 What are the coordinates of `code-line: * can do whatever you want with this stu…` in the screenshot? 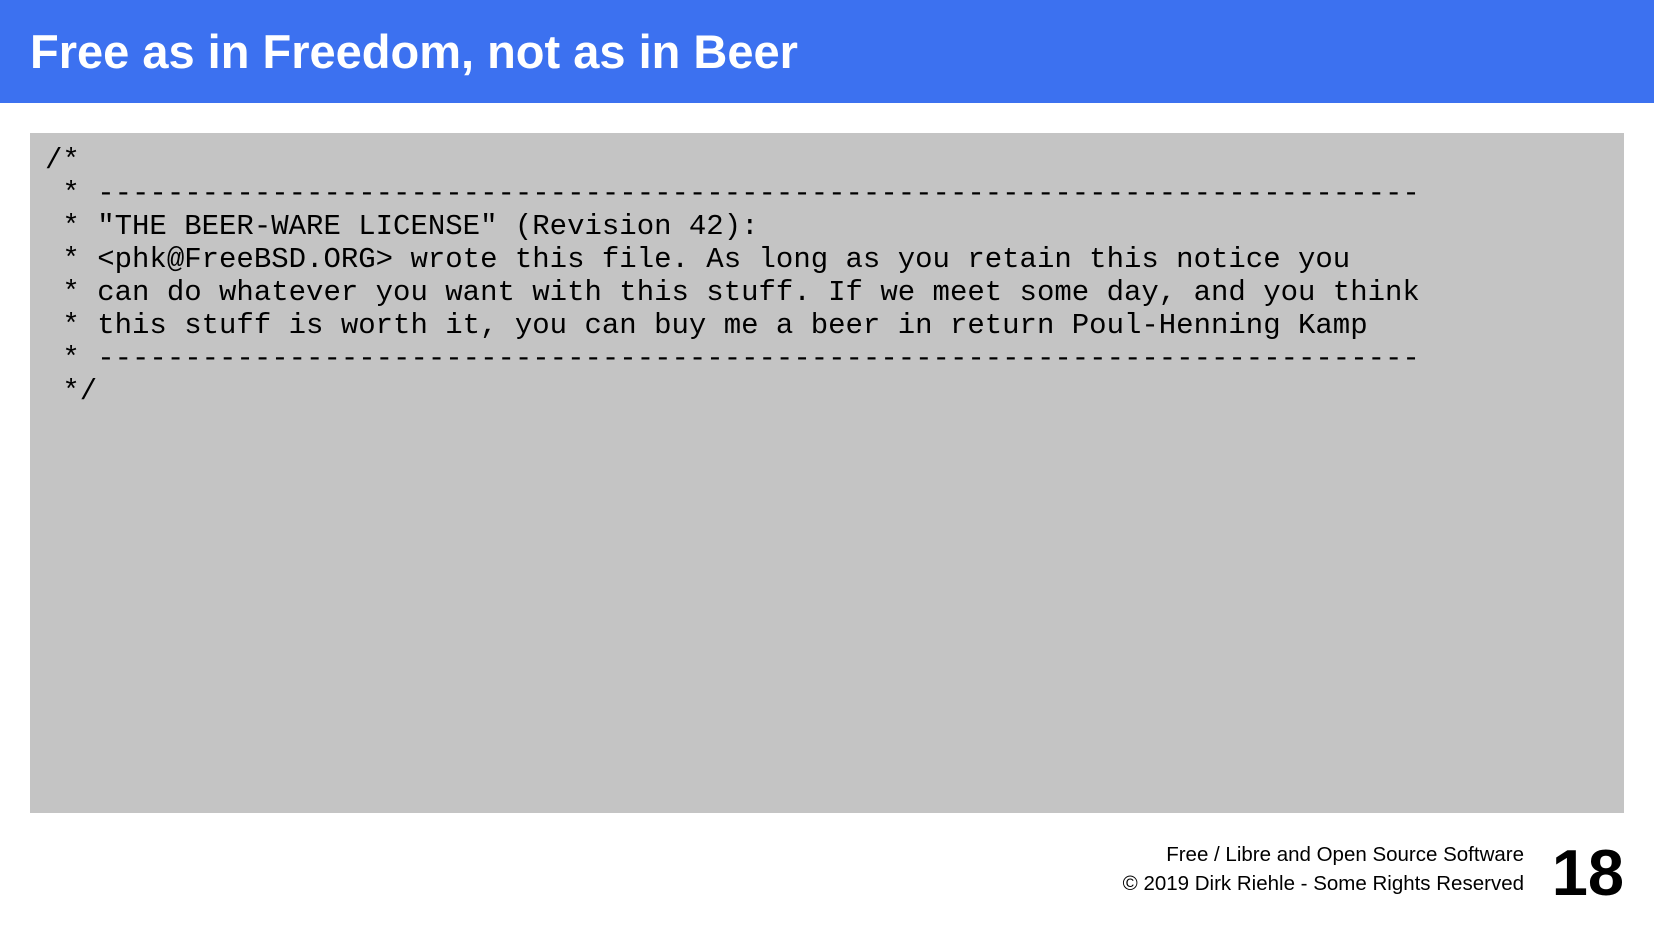 It's located at (732, 292).